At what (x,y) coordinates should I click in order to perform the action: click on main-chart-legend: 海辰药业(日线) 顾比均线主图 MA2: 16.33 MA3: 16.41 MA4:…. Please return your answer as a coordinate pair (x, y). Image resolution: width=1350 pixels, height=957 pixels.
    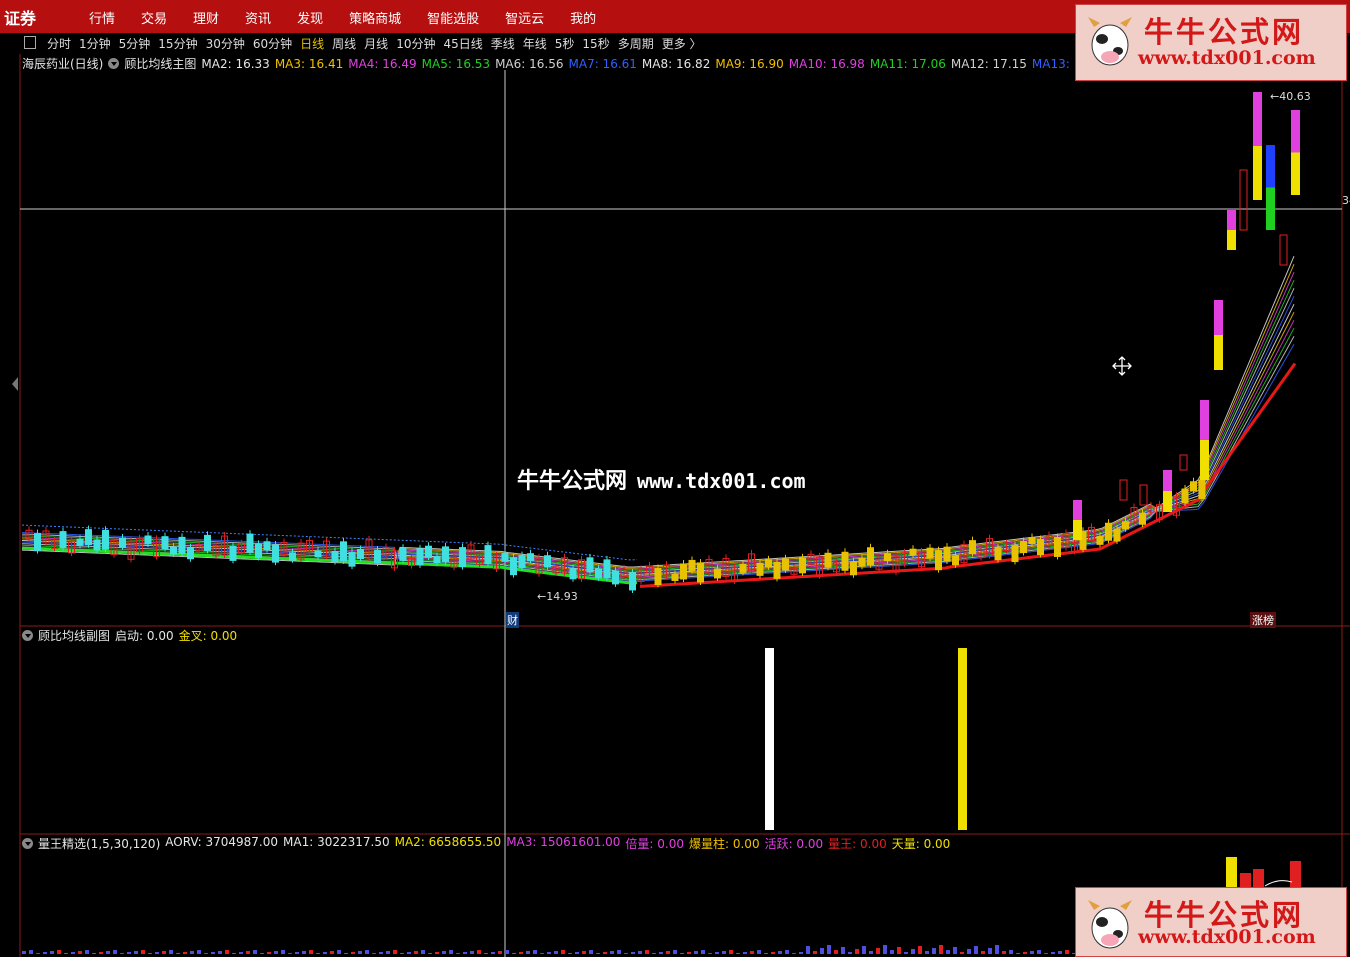
    Looking at the image, I should click on (570, 63).